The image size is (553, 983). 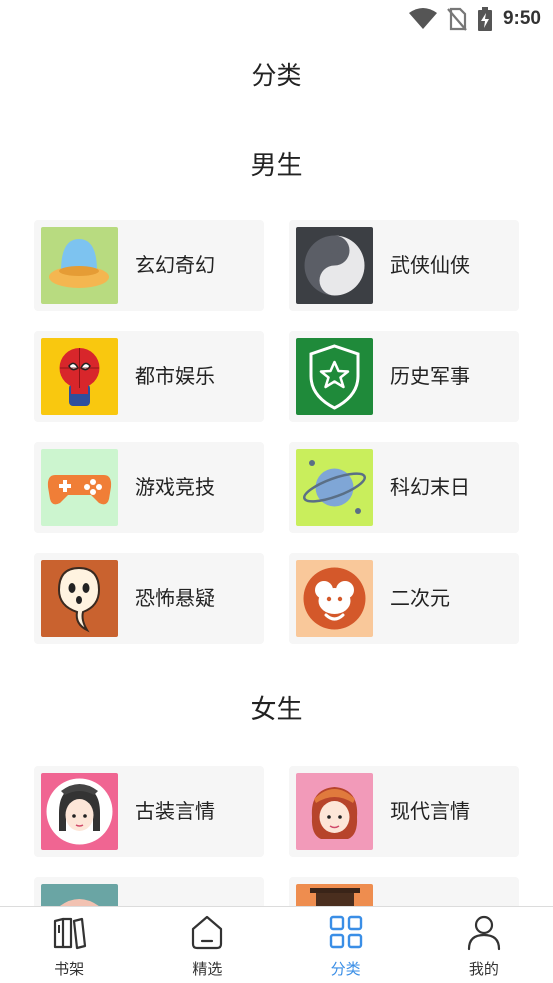 I want to click on section-title-female: 女生, so click(x=276, y=710).